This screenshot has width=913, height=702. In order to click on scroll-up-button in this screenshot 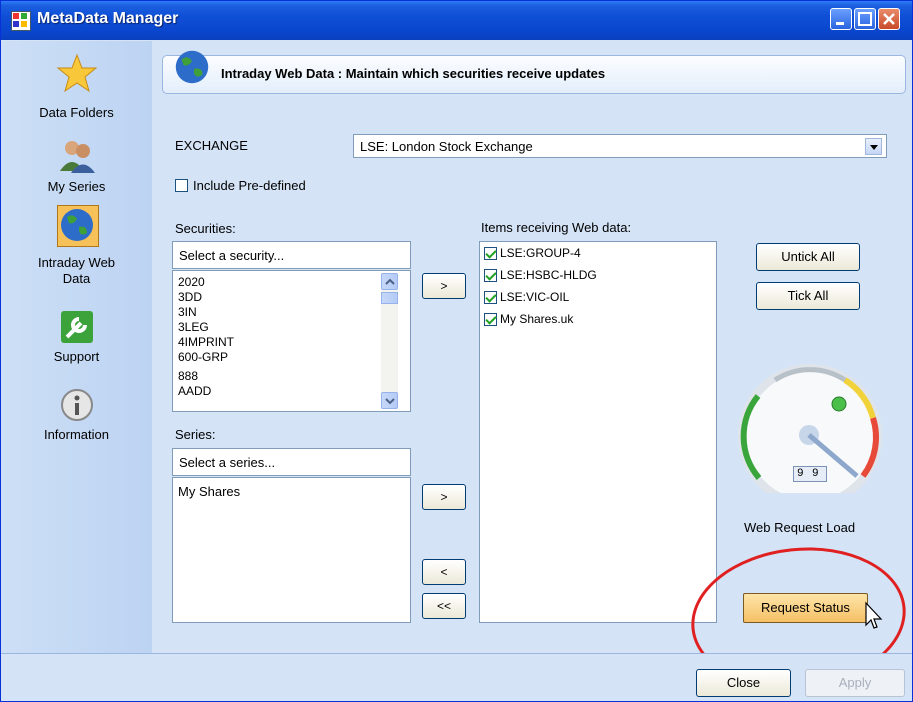, I will do `click(389, 281)`.